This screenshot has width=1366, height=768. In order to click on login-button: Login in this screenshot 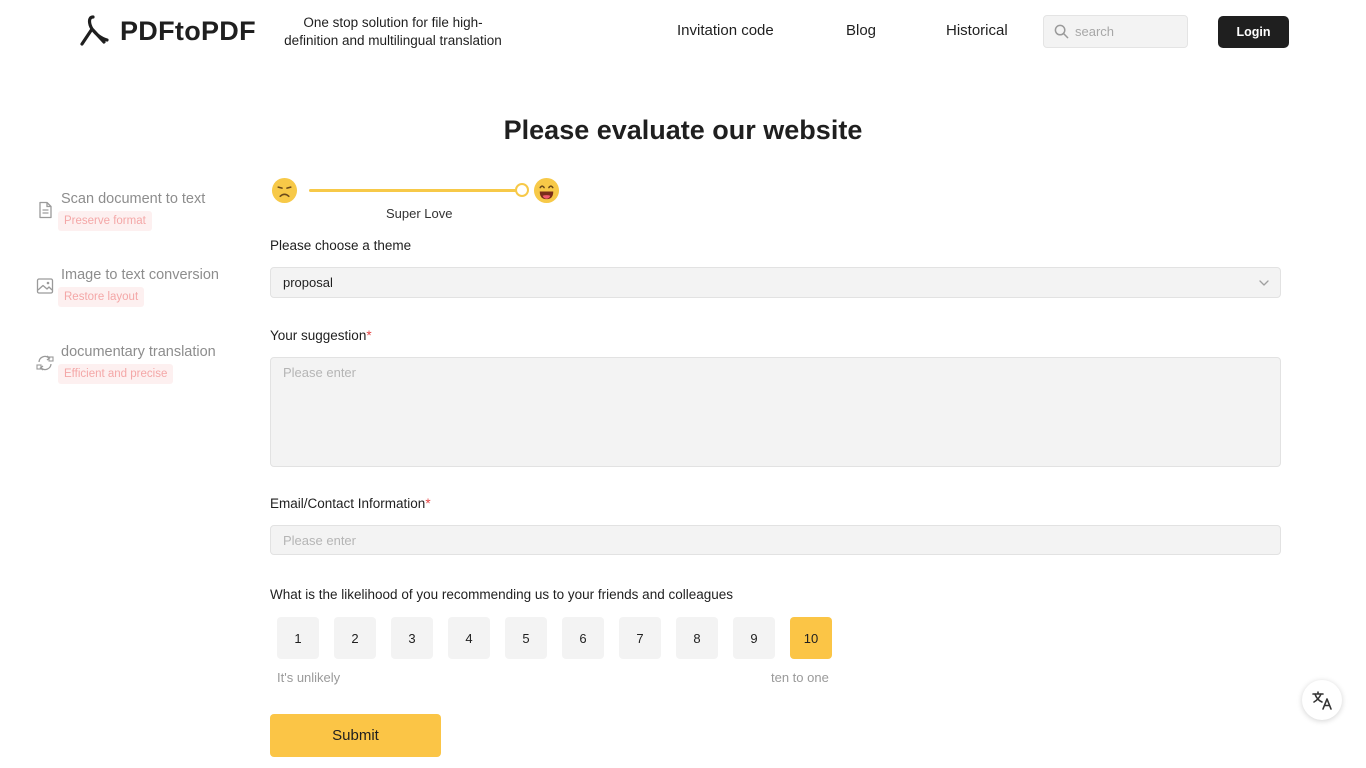, I will do `click(1253, 32)`.